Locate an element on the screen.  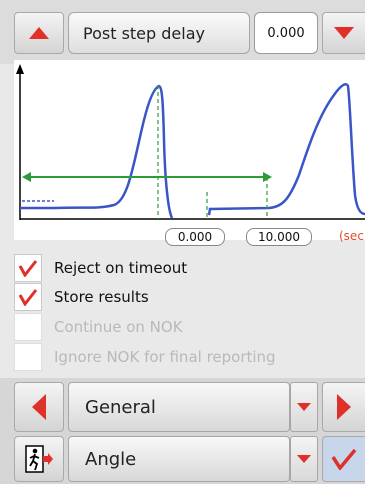
x-start-text: 0.000 is located at coordinates (195, 237).